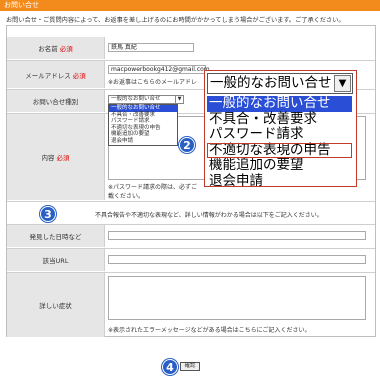 This screenshot has height=376, width=380. Describe the element at coordinates (143, 134) in the screenshot. I see `type-option: 機能追加の要望` at that location.